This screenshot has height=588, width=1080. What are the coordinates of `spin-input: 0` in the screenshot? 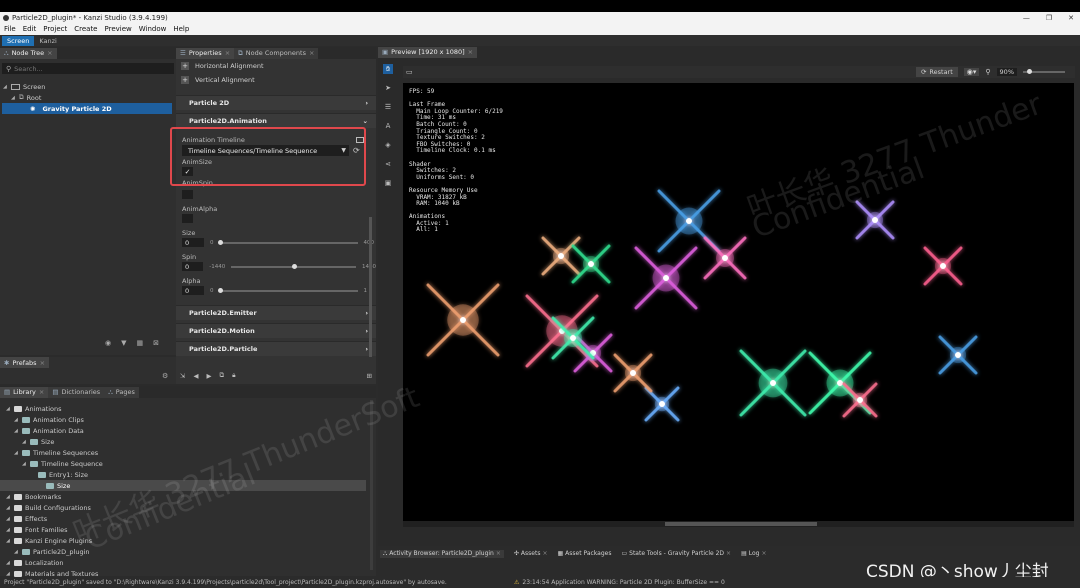 It's located at (193, 266).